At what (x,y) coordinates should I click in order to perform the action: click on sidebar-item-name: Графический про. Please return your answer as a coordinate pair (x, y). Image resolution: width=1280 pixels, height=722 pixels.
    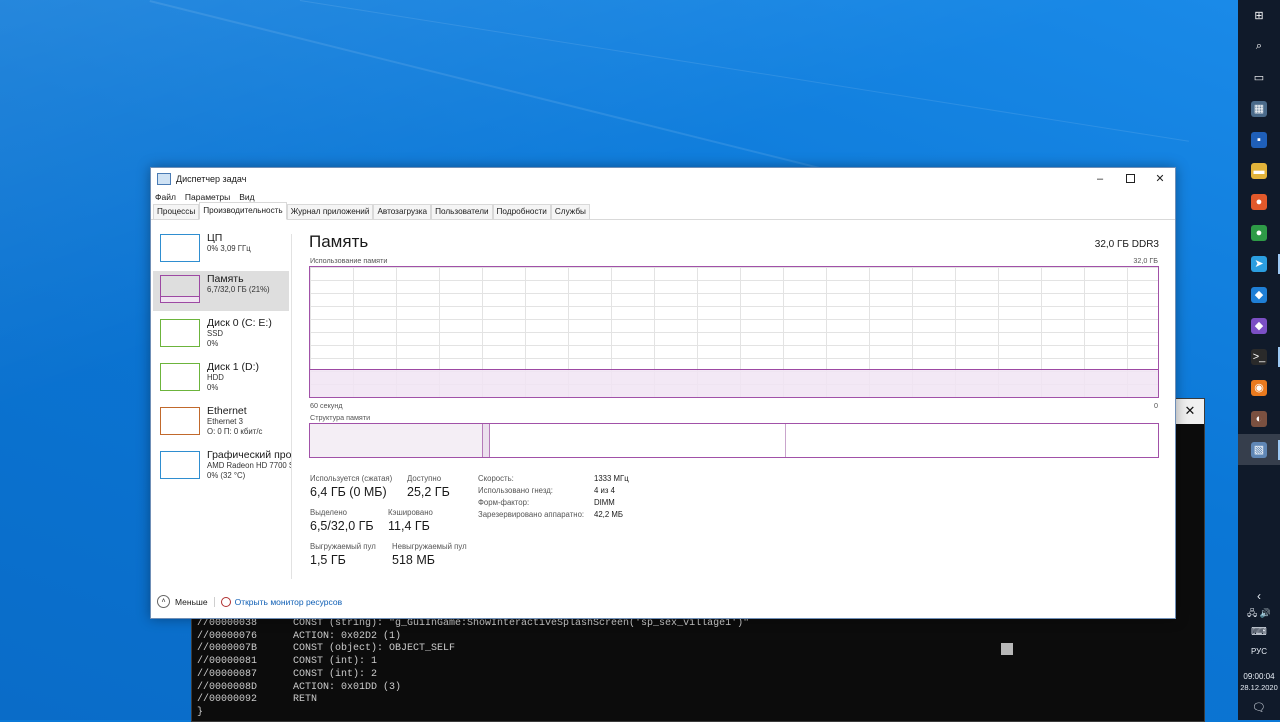
    Looking at the image, I should click on (249, 455).